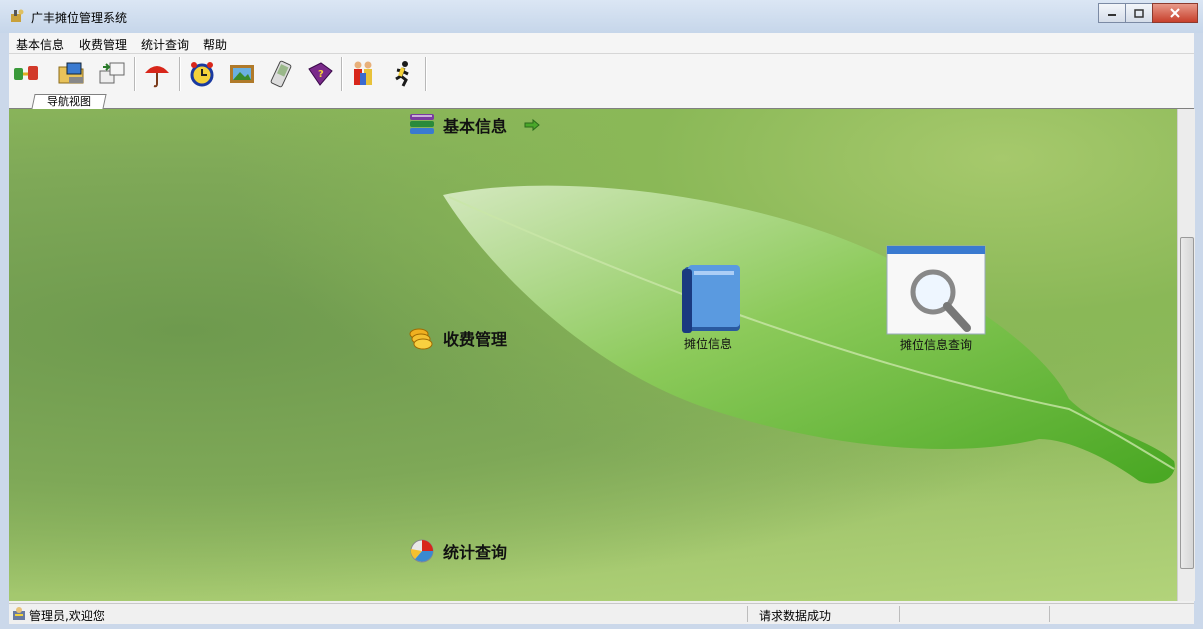  What do you see at coordinates (707, 344) in the screenshot?
I see `nav-item-label: 摊位信息` at bounding box center [707, 344].